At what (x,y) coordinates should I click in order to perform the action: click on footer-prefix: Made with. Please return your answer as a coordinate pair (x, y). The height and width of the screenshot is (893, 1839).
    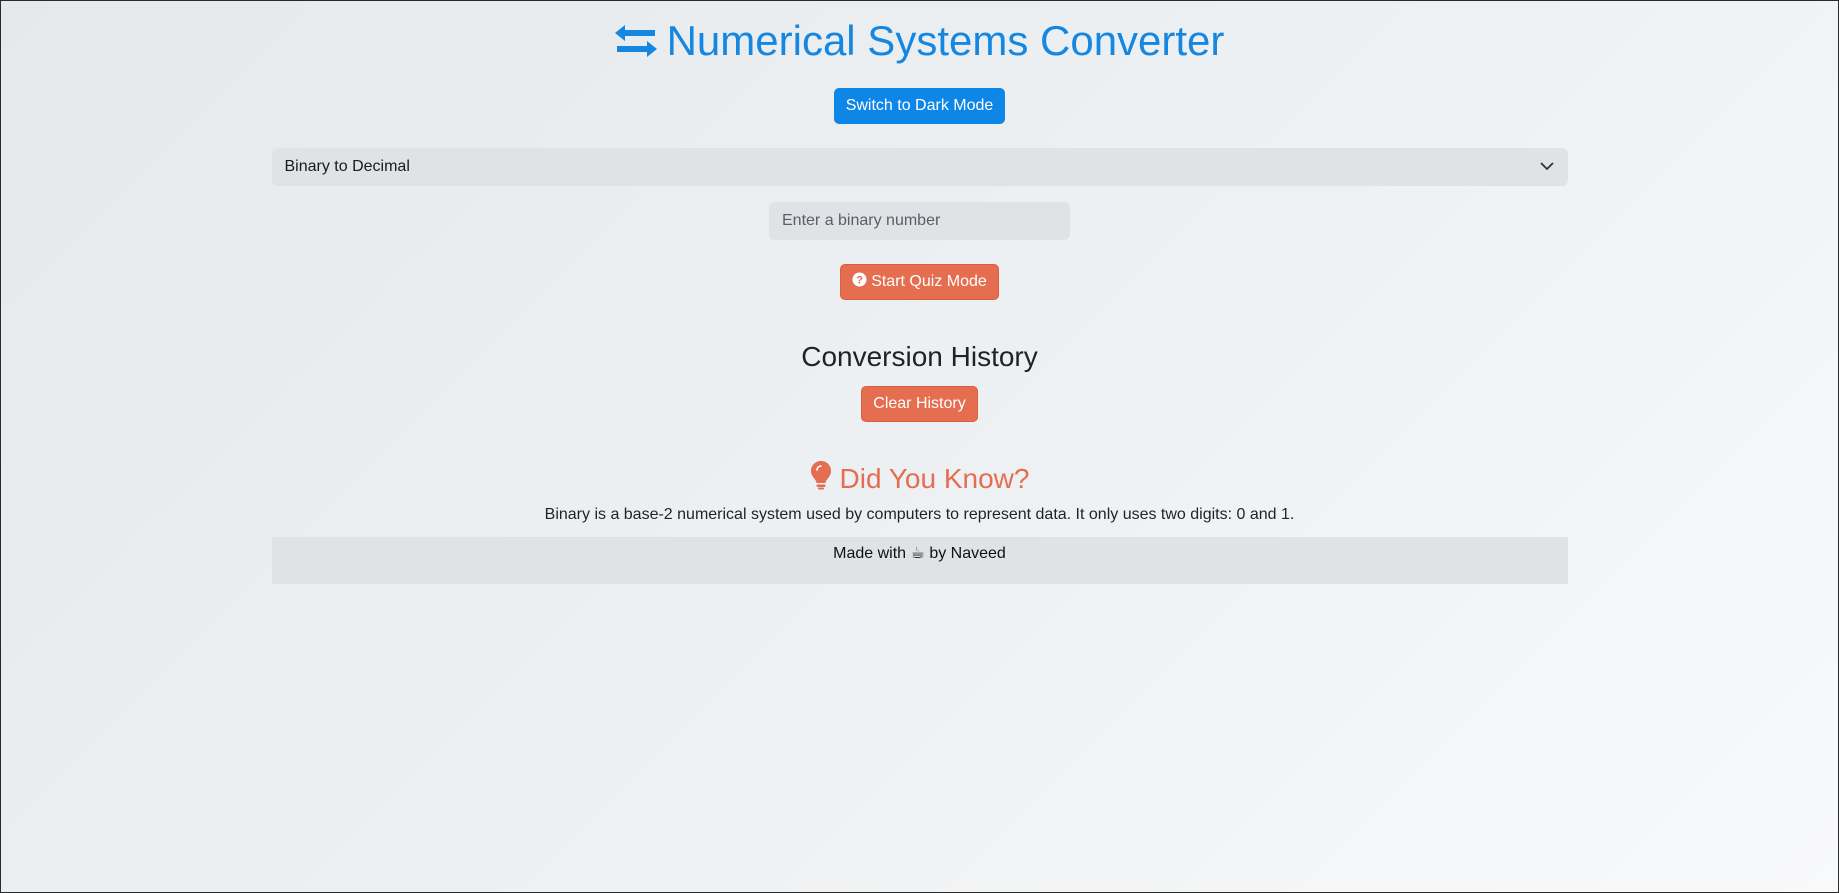
    Looking at the image, I should click on (870, 553).